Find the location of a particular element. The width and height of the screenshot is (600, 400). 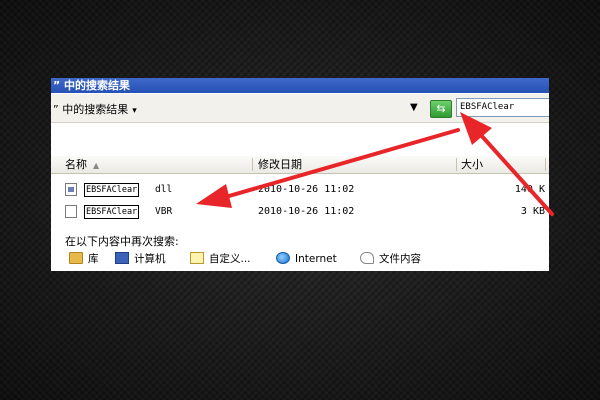

search-input: EBSFAClear is located at coordinates (502, 107).